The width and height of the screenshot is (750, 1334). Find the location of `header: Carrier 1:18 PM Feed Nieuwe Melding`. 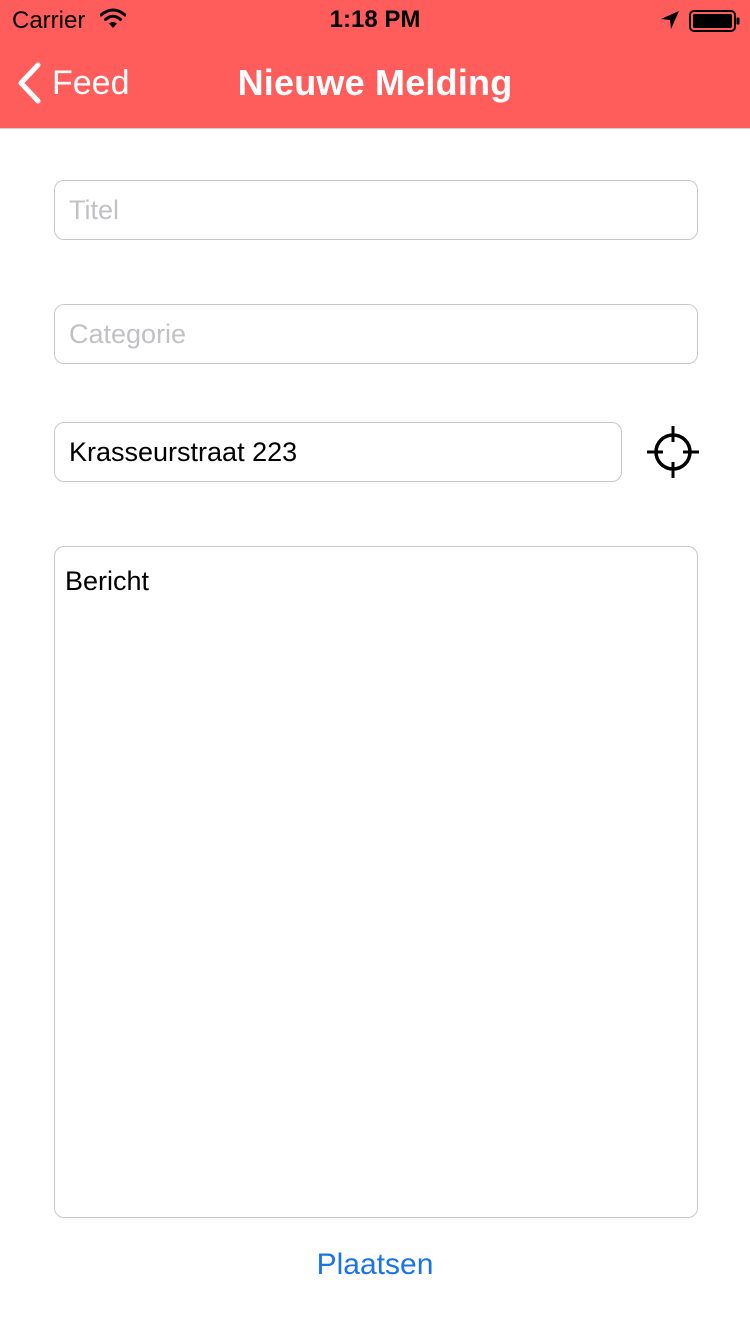

header: Carrier 1:18 PM Feed Nieuwe Melding is located at coordinates (375, 64).